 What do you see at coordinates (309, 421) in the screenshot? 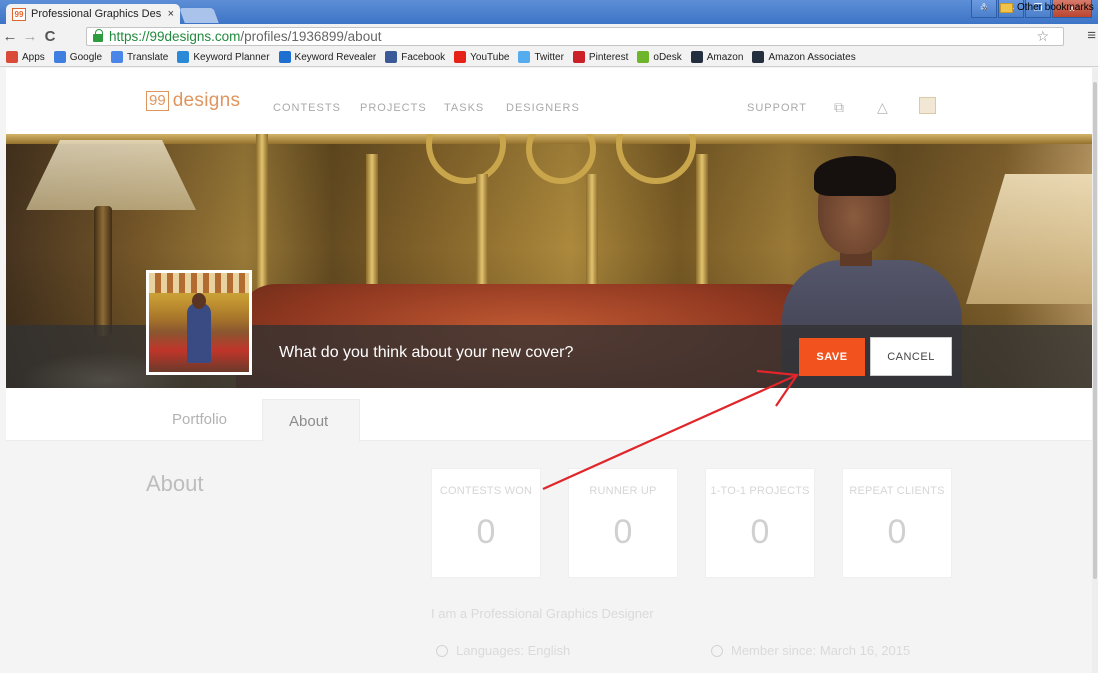
I see `tab-about-label: About` at bounding box center [309, 421].